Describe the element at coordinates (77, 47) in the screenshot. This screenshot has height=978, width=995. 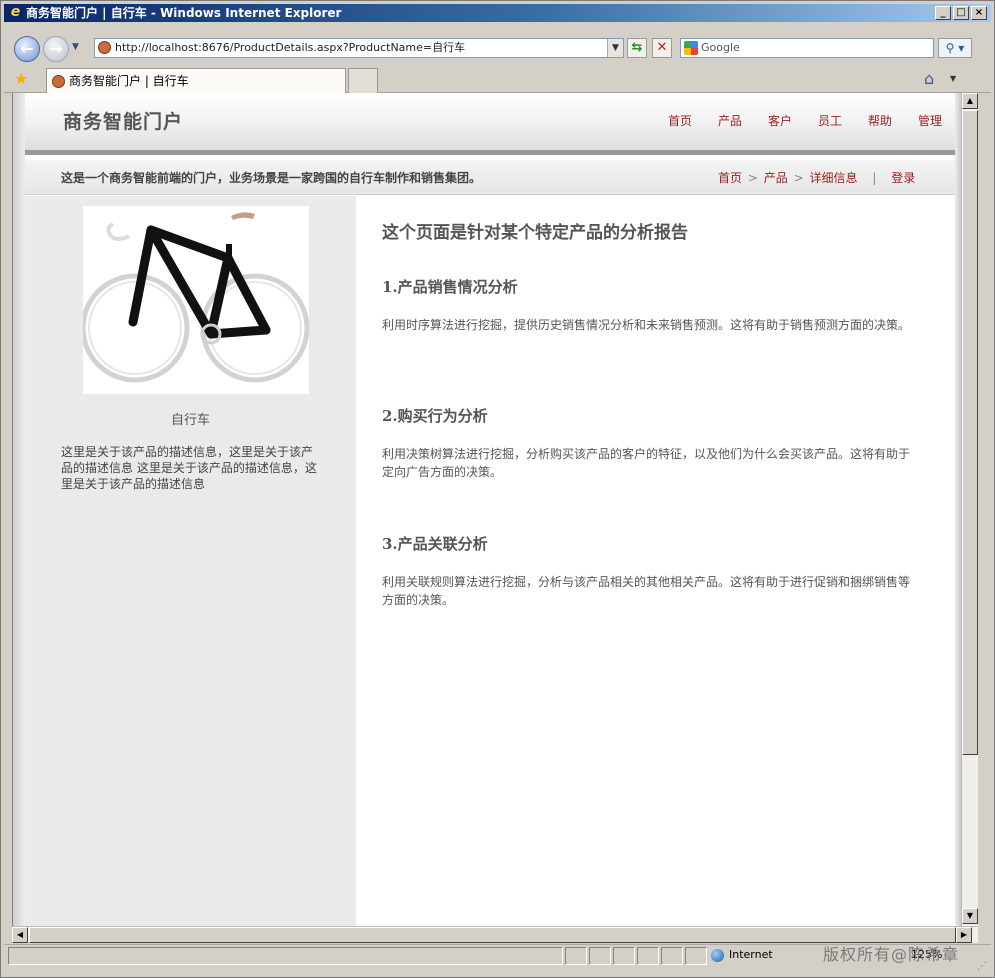
I see `recent-pages-dropdown: ▼` at that location.